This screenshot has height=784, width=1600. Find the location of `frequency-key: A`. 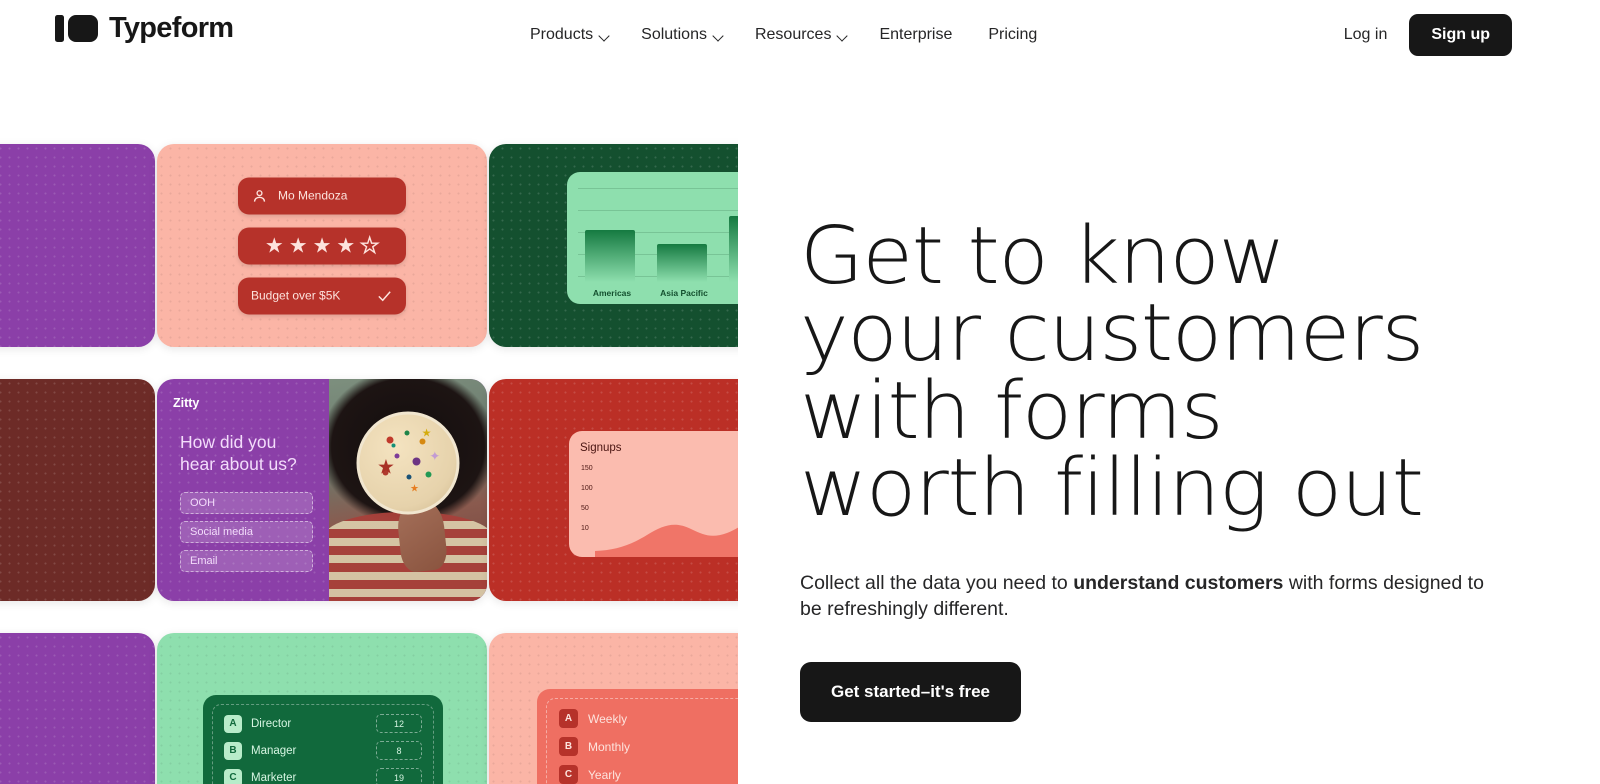

frequency-key: A is located at coordinates (568, 718).